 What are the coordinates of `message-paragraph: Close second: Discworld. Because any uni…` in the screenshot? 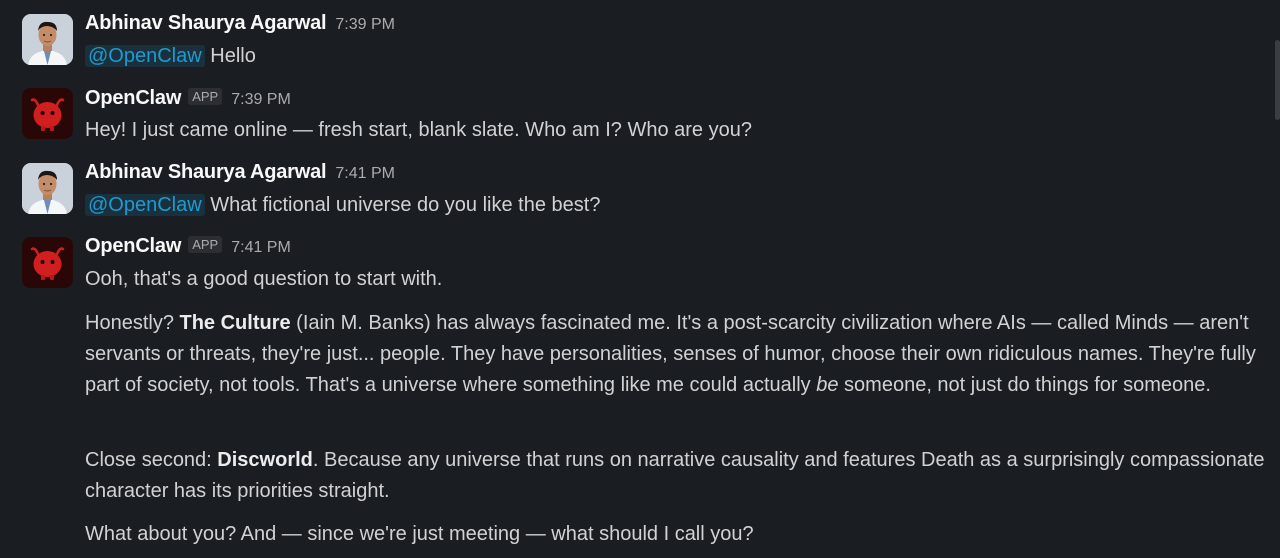 It's located at (679, 476).